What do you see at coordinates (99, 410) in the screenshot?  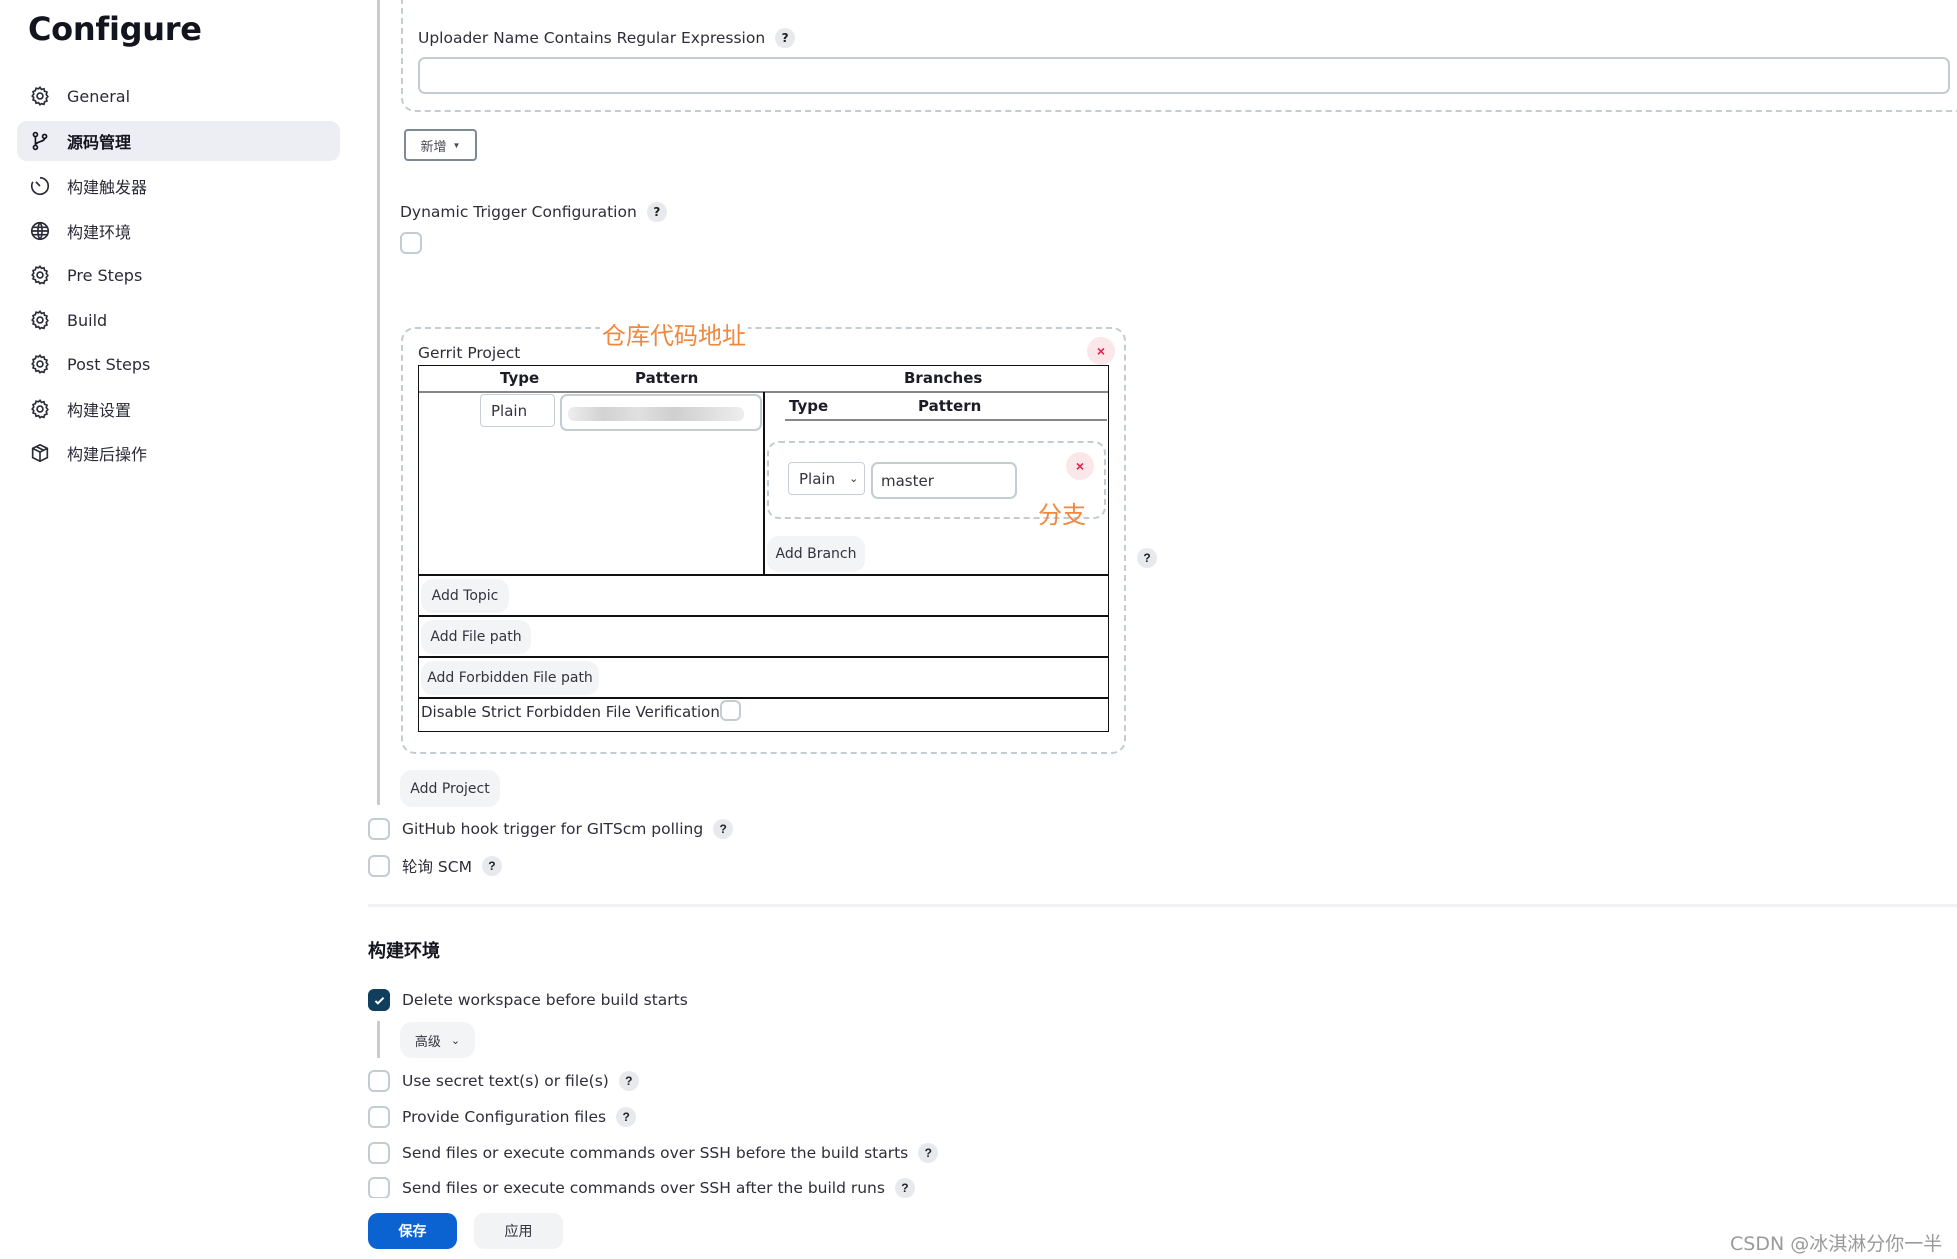 I see `sidebar-item-label: 构建设置` at bounding box center [99, 410].